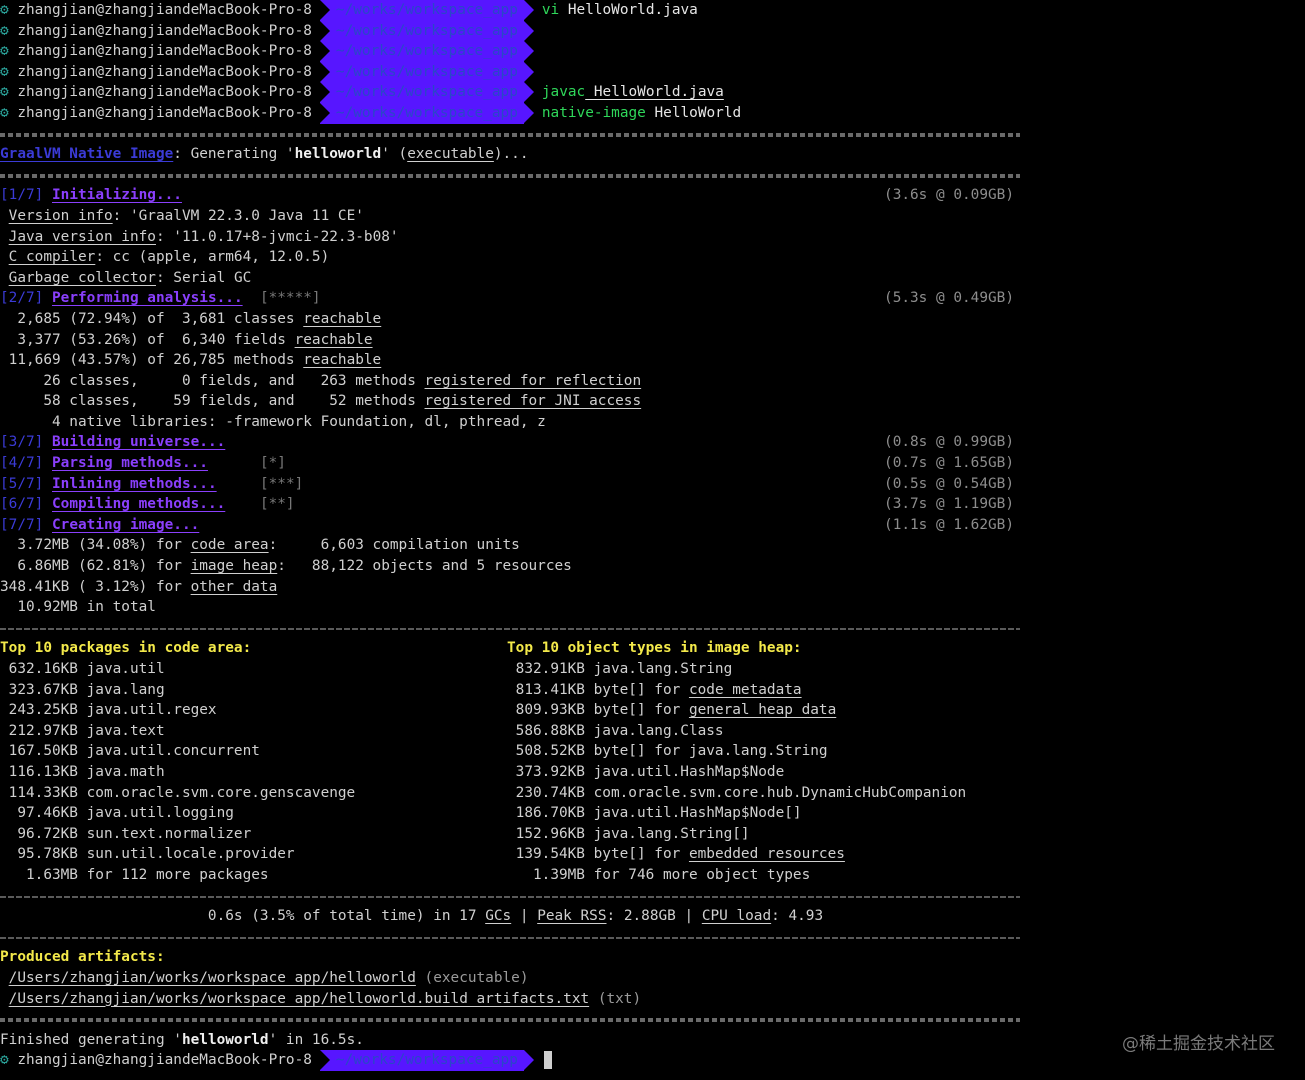  I want to click on stage-initializing: [1/7] Initializing... (3.6s @ 0.09GB), so click(507, 195).